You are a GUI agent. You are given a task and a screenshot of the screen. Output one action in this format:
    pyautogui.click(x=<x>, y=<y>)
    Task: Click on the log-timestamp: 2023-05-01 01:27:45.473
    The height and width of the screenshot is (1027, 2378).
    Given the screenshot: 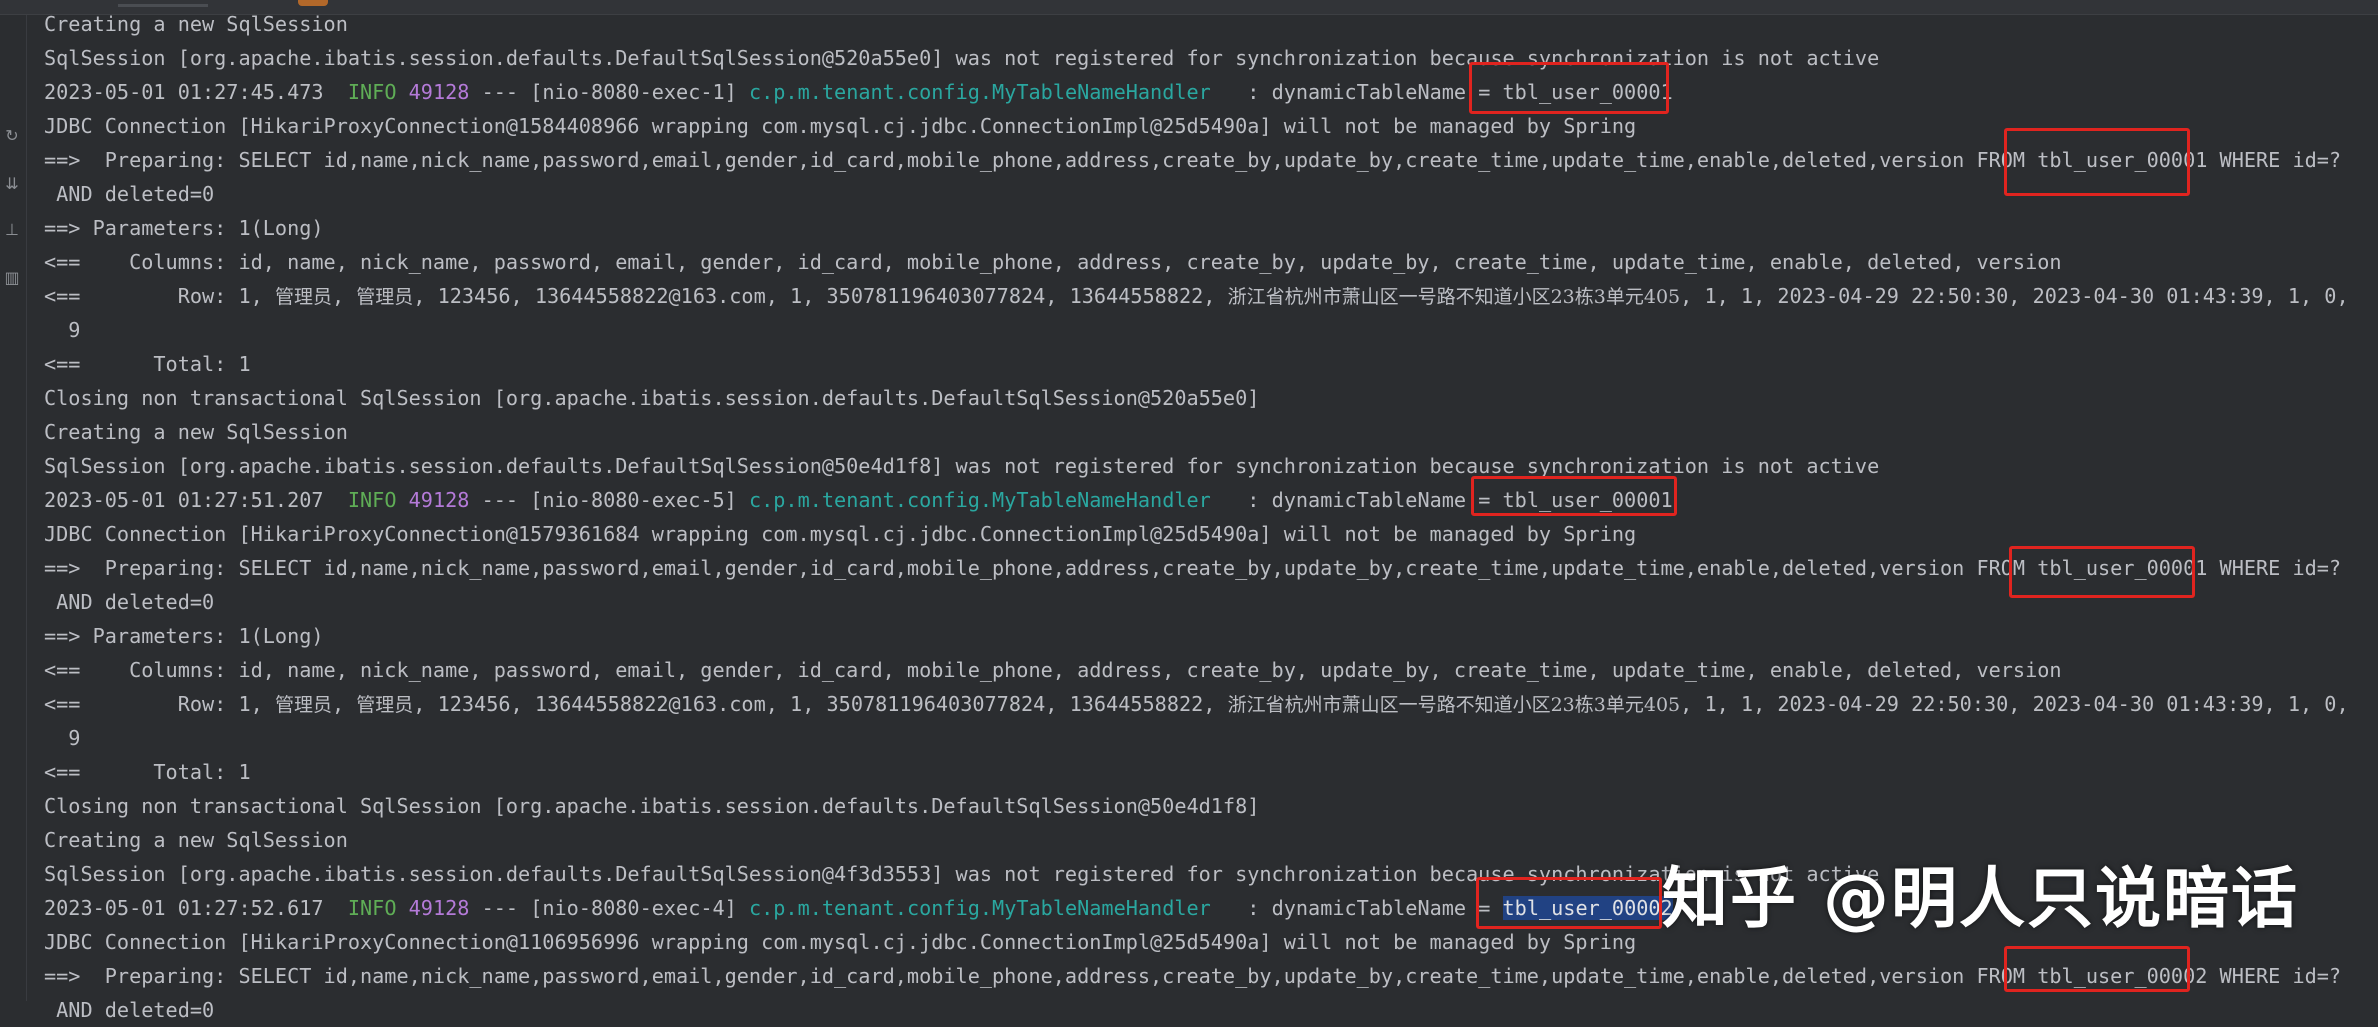 What is the action you would take?
    pyautogui.click(x=196, y=92)
    